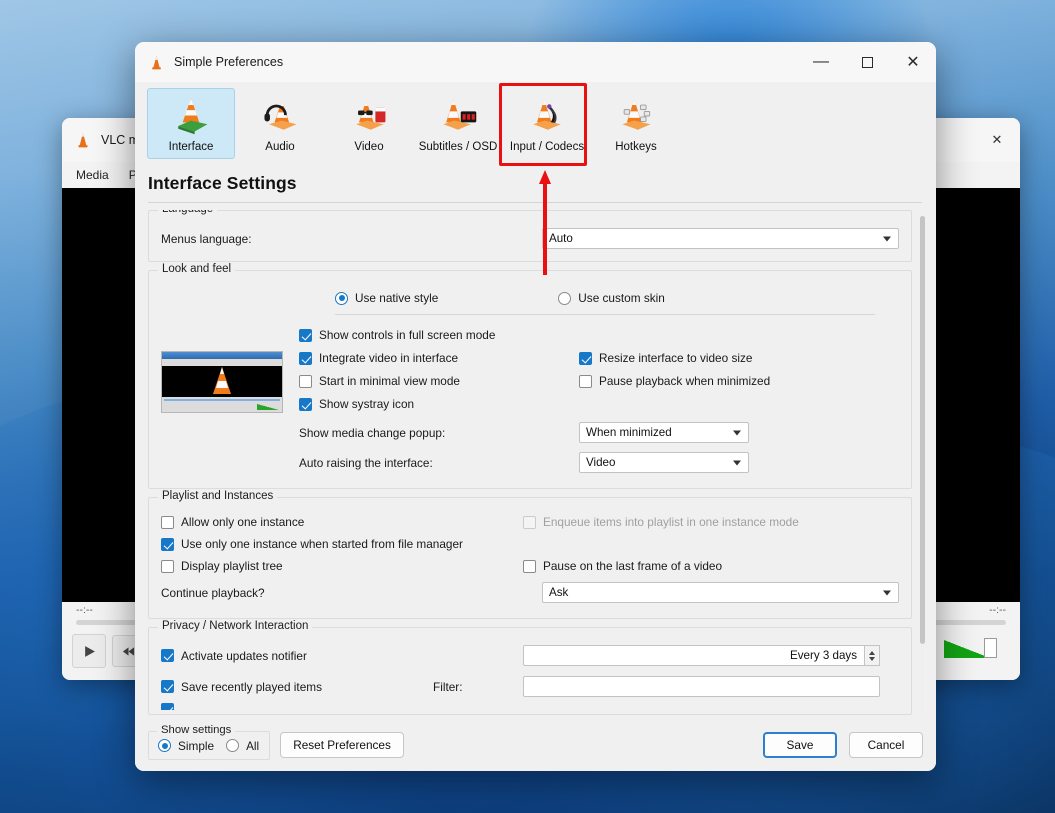 The height and width of the screenshot is (813, 1055). Describe the element at coordinates (213, 592) in the screenshot. I see `continue-playback-label: Continue playback?` at that location.